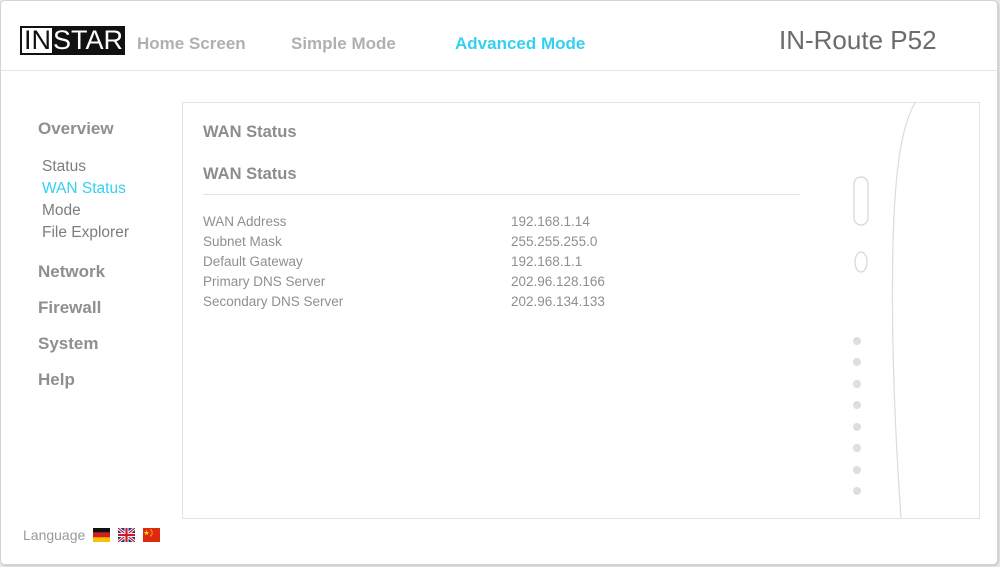  Describe the element at coordinates (54, 535) in the screenshot. I see `language-label: Language` at that location.